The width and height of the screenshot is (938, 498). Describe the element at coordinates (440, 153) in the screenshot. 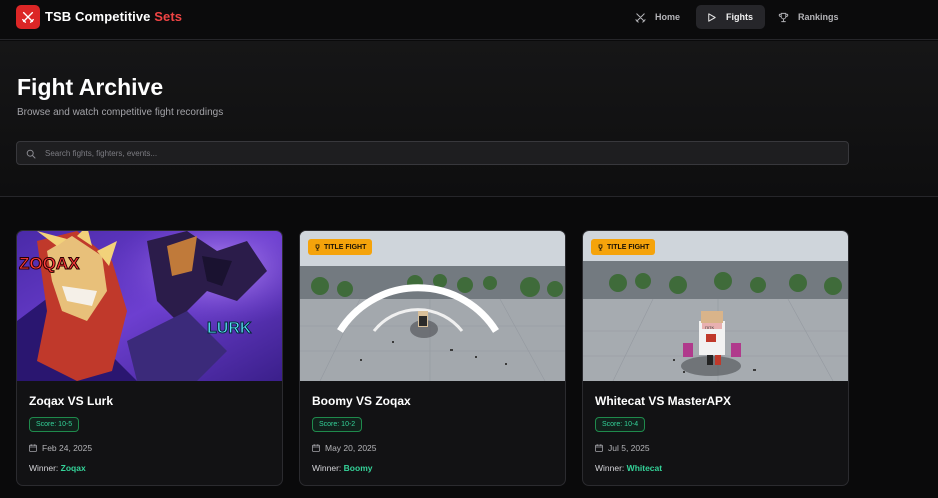

I see `search-input` at that location.